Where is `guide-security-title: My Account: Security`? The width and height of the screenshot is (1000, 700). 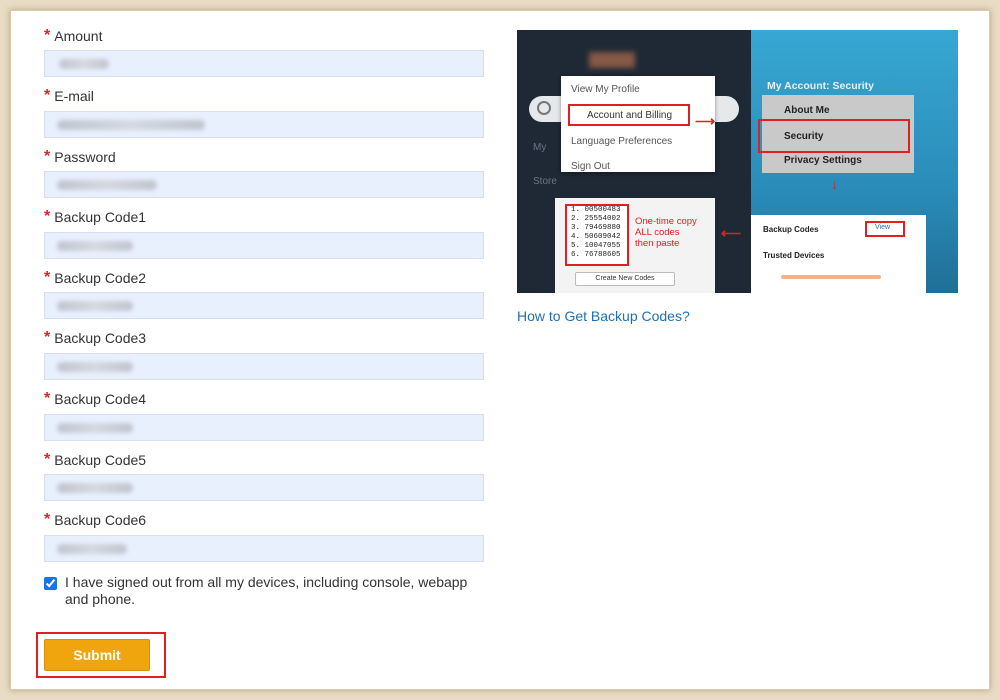 guide-security-title: My Account: Security is located at coordinates (820, 86).